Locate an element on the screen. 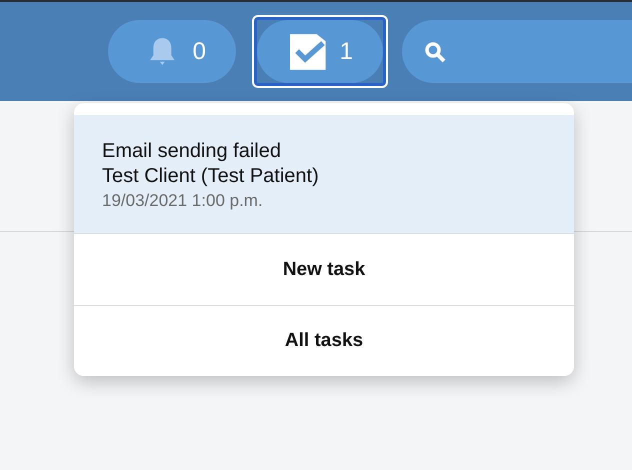  menu-action: New task is located at coordinates (324, 269).